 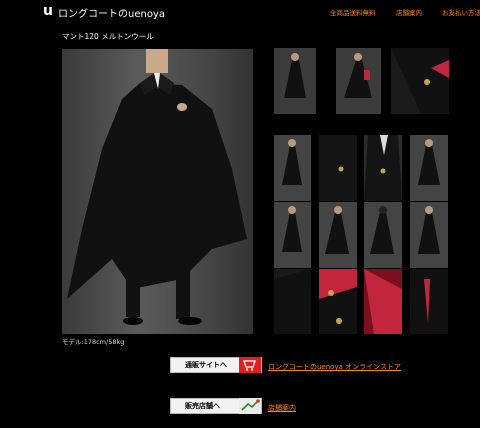 I want to click on store-info-button: 販売店舗へ, so click(x=216, y=406).